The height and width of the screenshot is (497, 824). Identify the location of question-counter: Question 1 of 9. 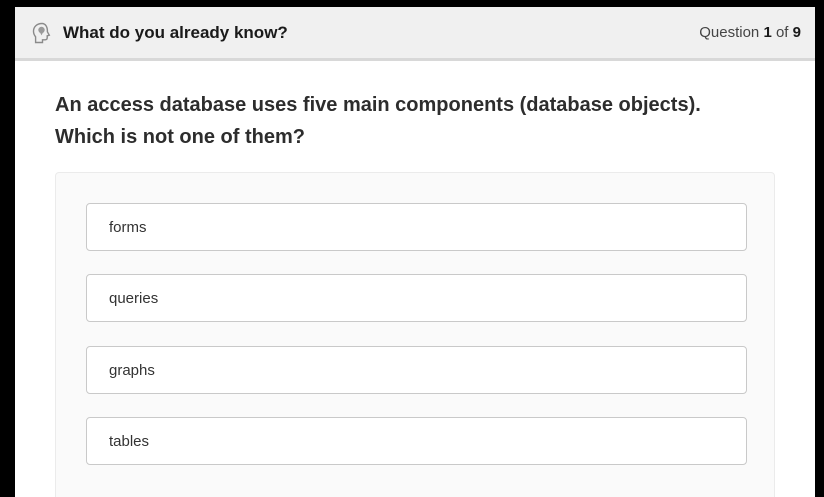
(750, 32).